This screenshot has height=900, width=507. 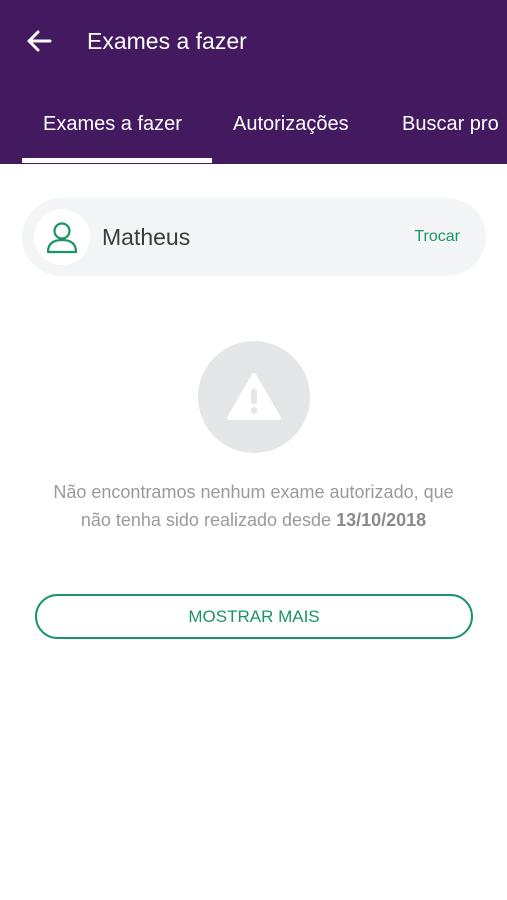 I want to click on tab-autorizacoes: Autorizações, so click(x=291, y=130).